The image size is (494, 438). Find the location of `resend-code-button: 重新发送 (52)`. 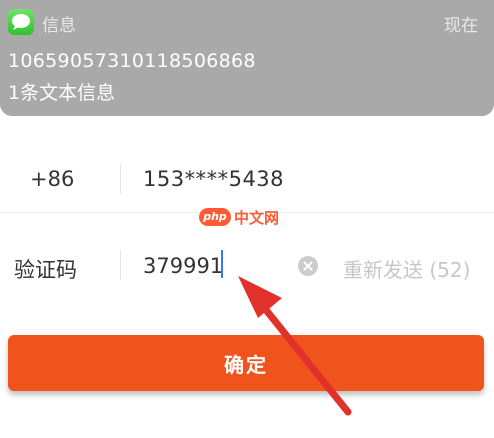

resend-code-button: 重新发送 (52) is located at coordinates (406, 268).